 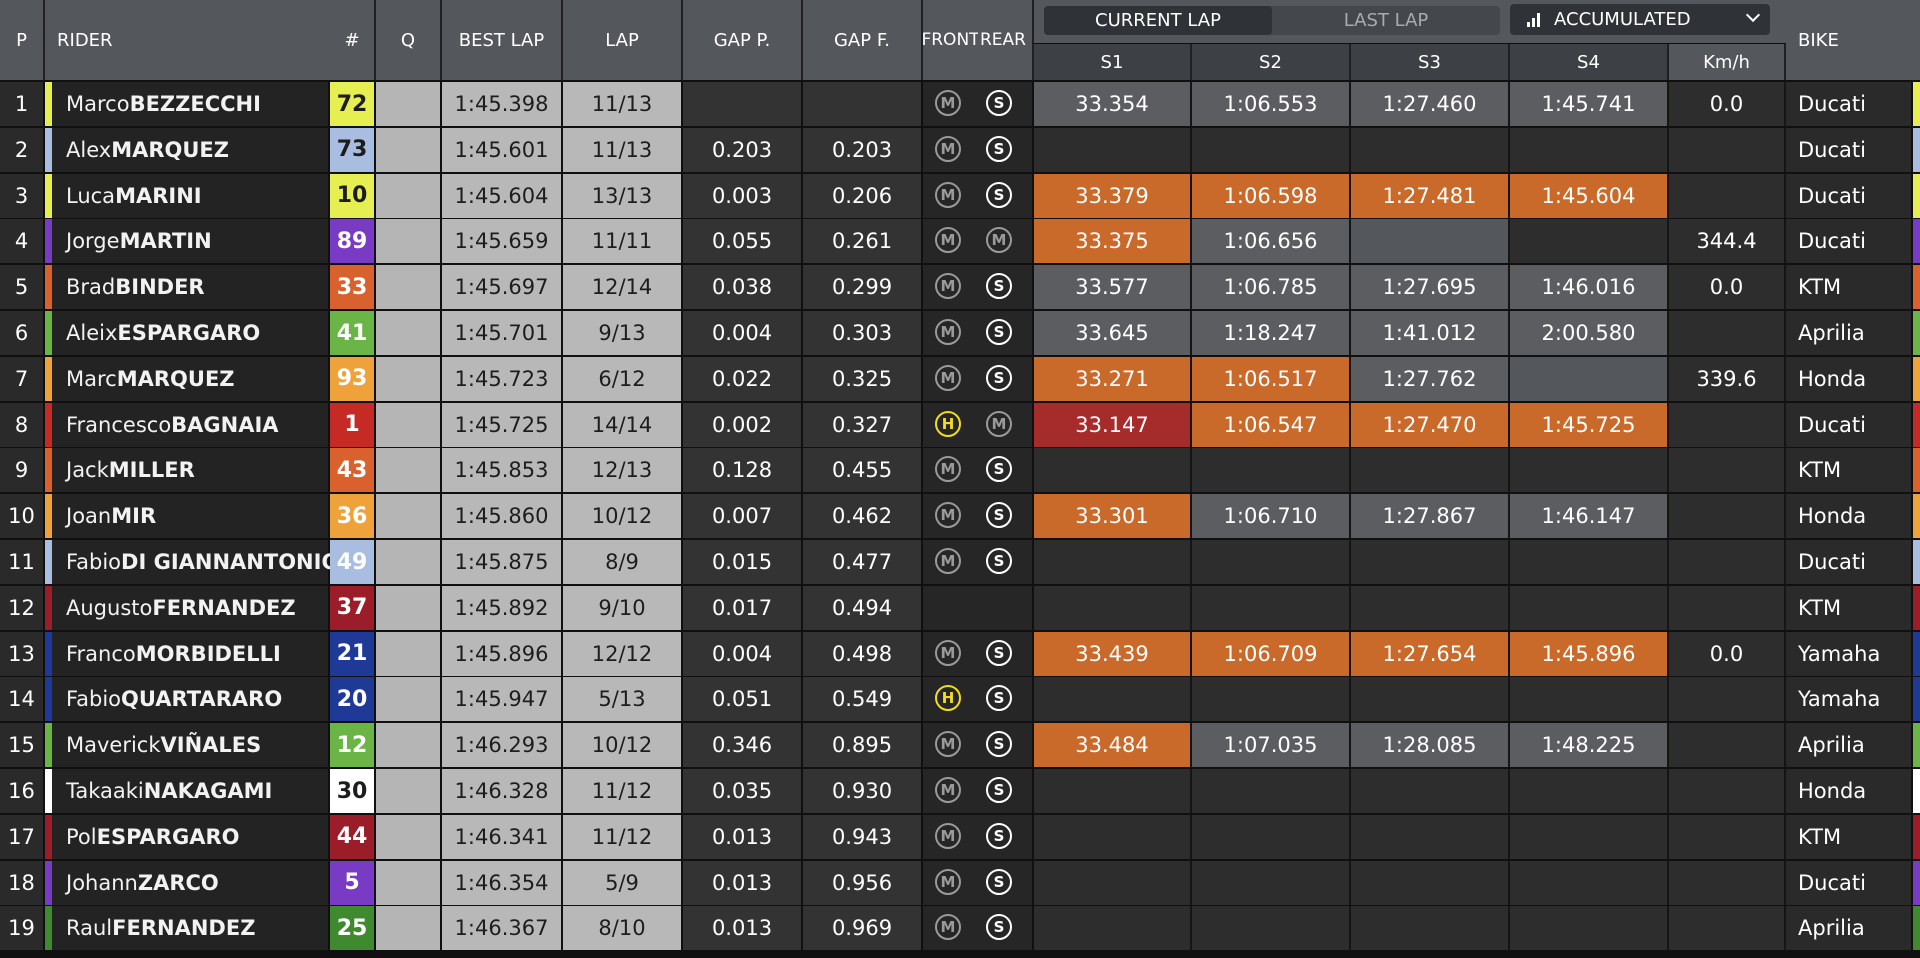 I want to click on best-lap-cell: 1:45.697, so click(x=502, y=287).